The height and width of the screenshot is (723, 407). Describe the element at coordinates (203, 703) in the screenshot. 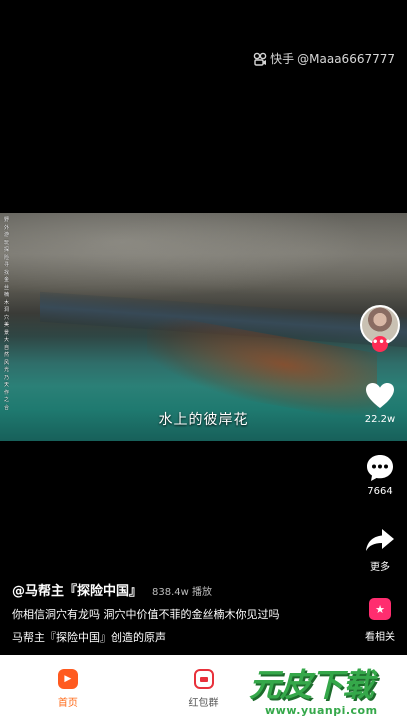

I see `nav-label-red-envelope: 红包群` at that location.